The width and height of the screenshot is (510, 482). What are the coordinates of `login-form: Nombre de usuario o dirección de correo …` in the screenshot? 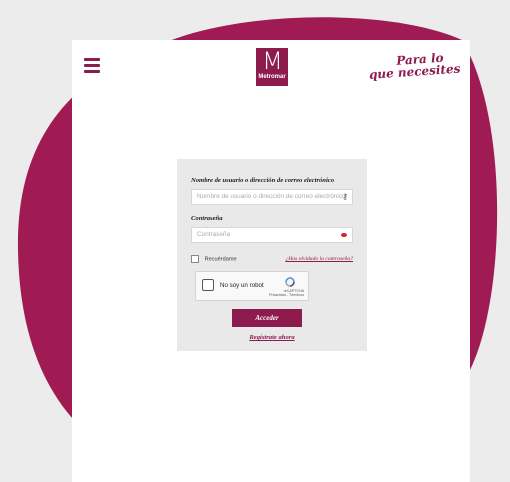 It's located at (272, 255).